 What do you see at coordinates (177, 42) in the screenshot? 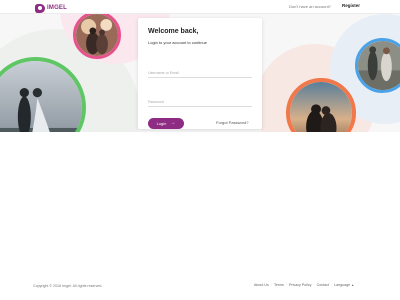
I see `welcome-subtitle: Login to your account to continue` at bounding box center [177, 42].